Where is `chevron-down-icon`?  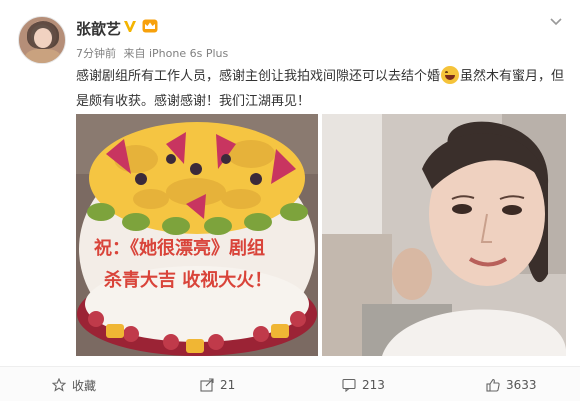
chevron-down-icon is located at coordinates (556, 22).